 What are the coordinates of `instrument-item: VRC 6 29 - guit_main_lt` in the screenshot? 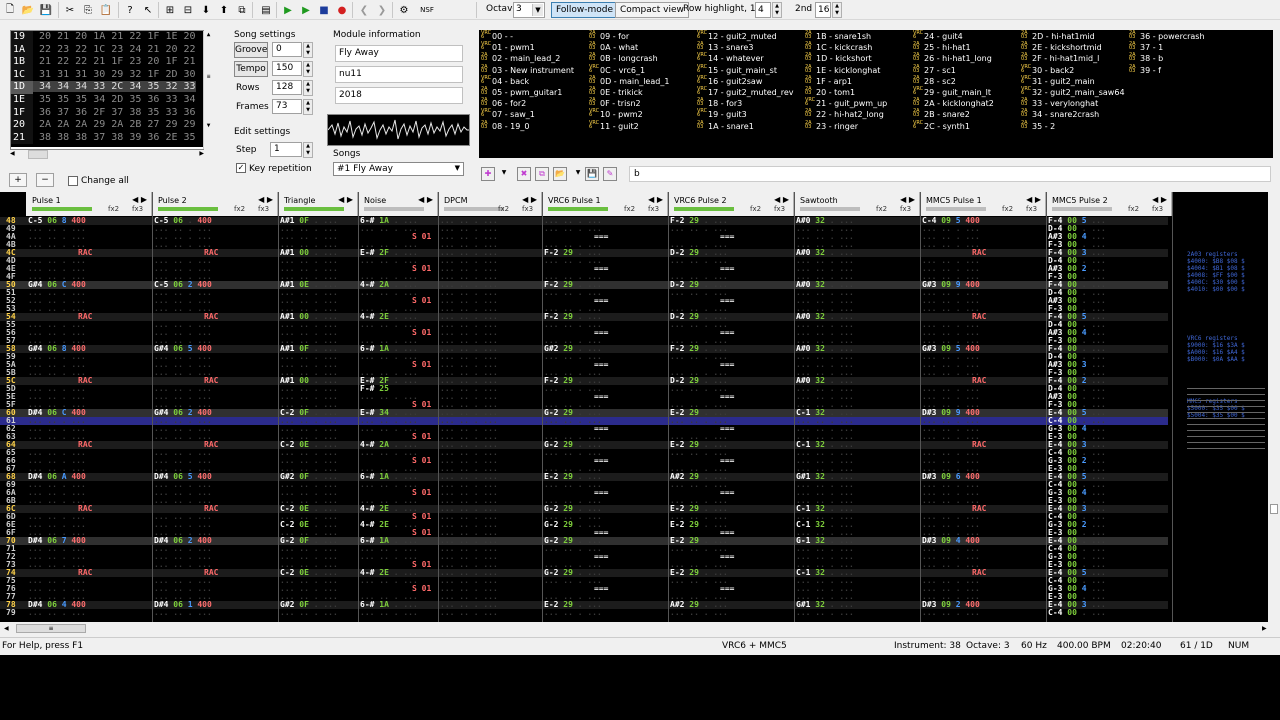 It's located at (952, 92).